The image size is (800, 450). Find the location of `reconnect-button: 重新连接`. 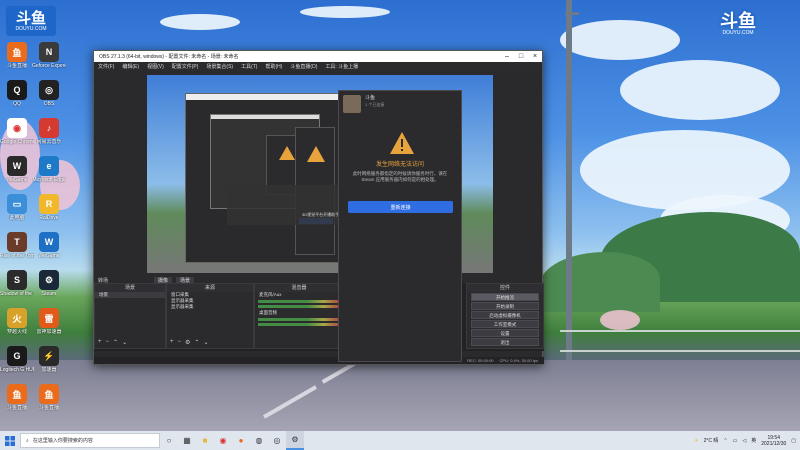

reconnect-button: 重新连接 is located at coordinates (400, 207).